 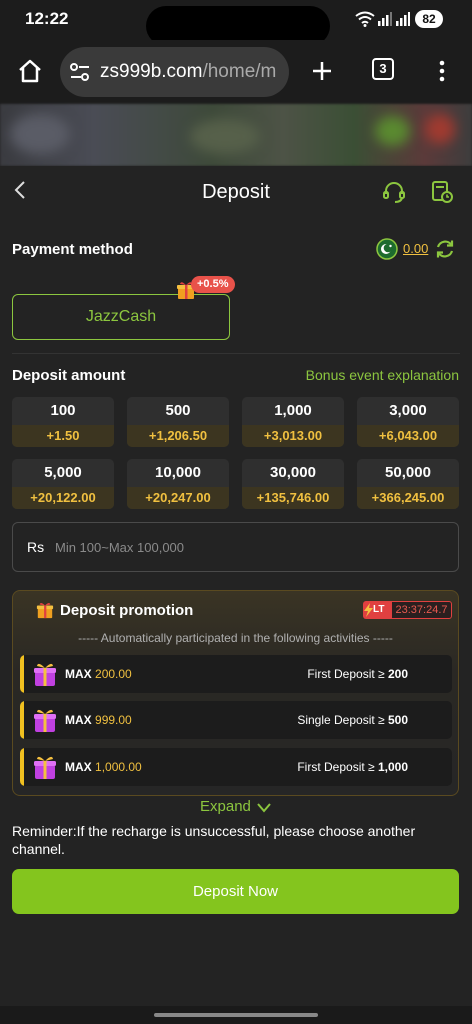 I want to click on promotion-title: Deposit promotion, so click(x=127, y=610).